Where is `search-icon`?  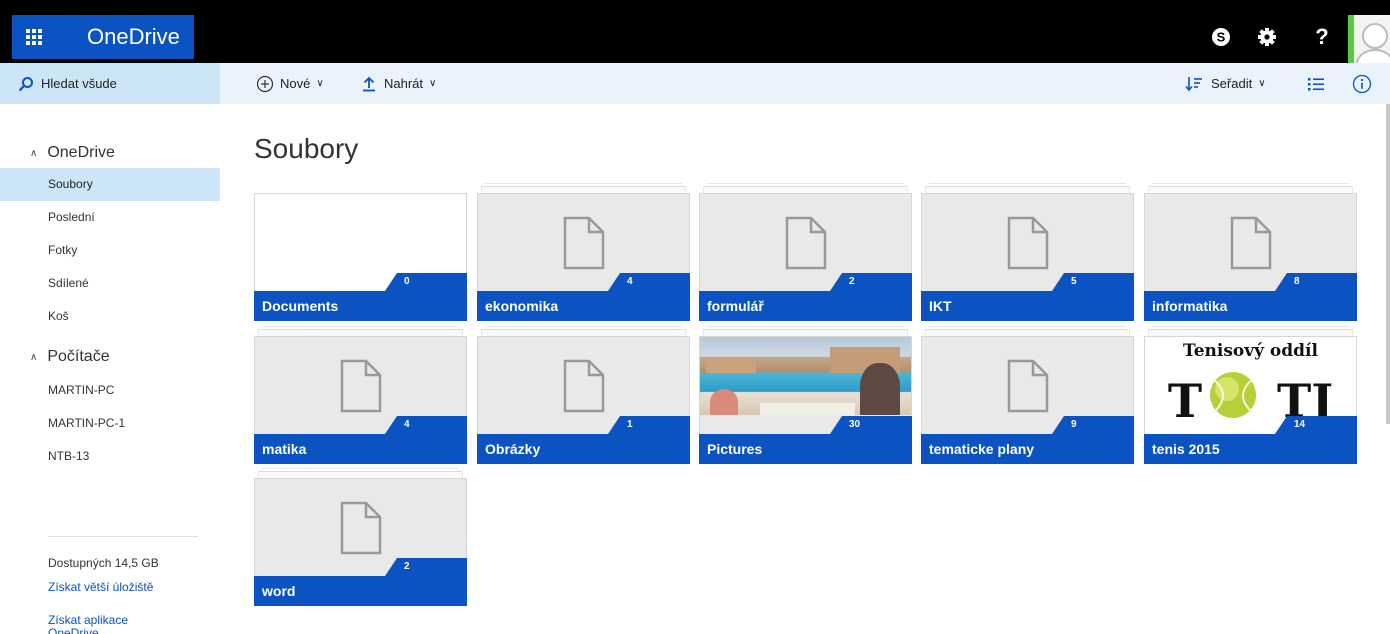
search-icon is located at coordinates (25, 83).